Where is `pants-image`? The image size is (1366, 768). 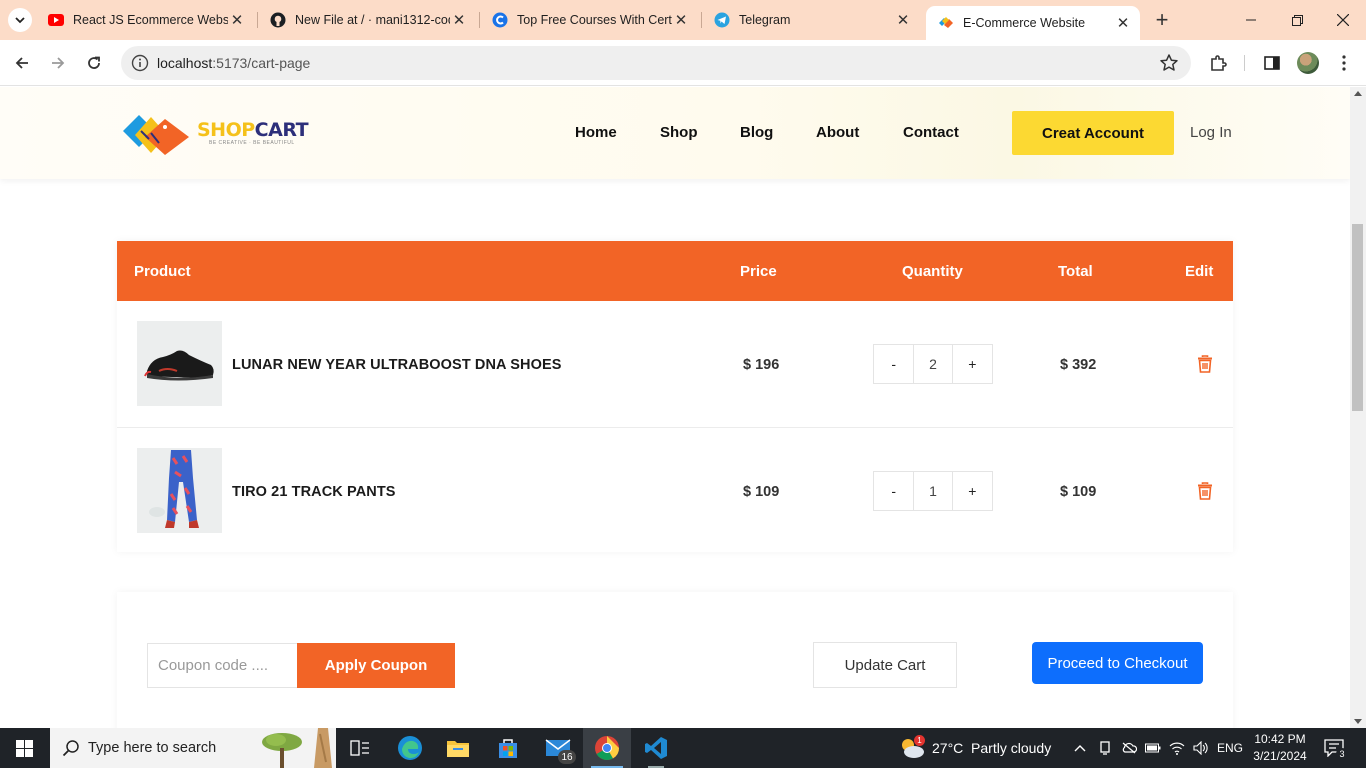 pants-image is located at coordinates (174, 489).